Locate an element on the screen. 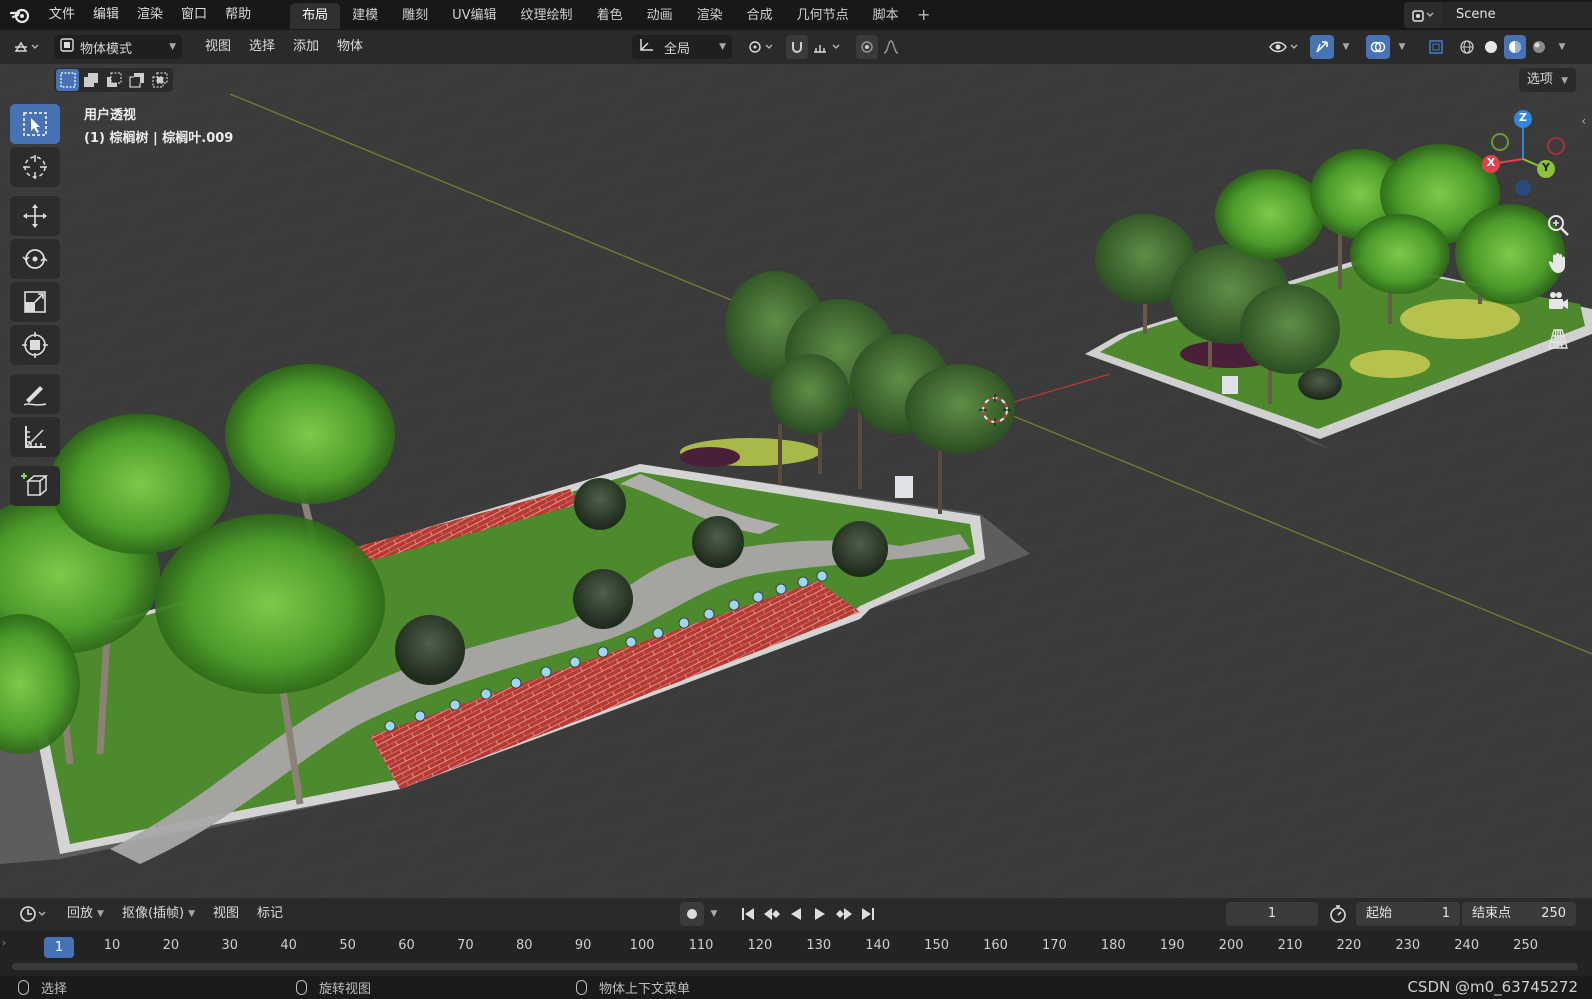  select-extend-icon is located at coordinates (90, 80).